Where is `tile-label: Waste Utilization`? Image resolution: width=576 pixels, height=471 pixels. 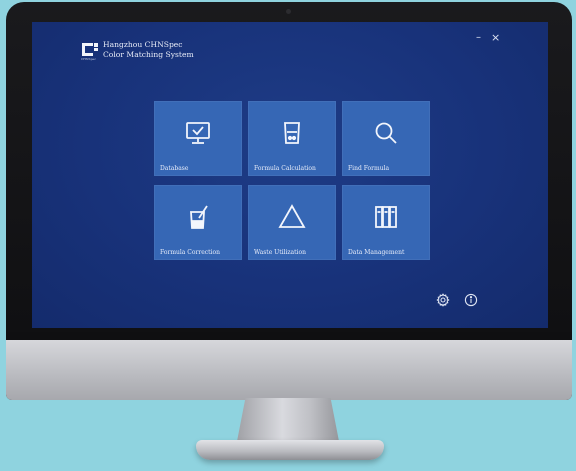 tile-label: Waste Utilization is located at coordinates (280, 252).